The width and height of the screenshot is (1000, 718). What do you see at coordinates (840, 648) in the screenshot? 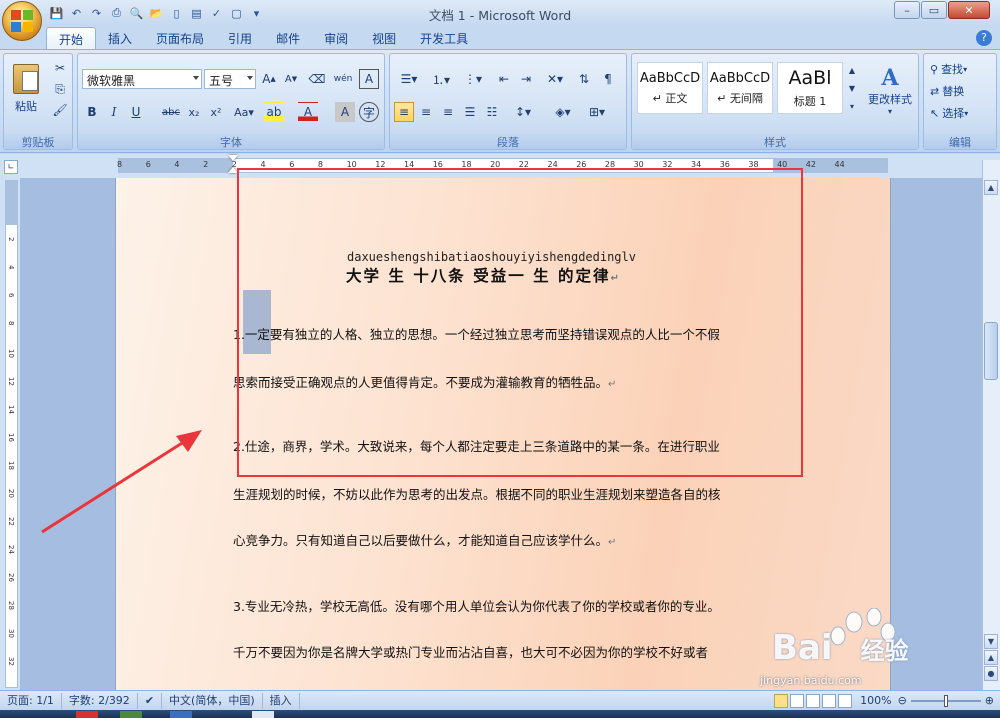
I see `watermark-brand: Bai 经验` at bounding box center [840, 648].